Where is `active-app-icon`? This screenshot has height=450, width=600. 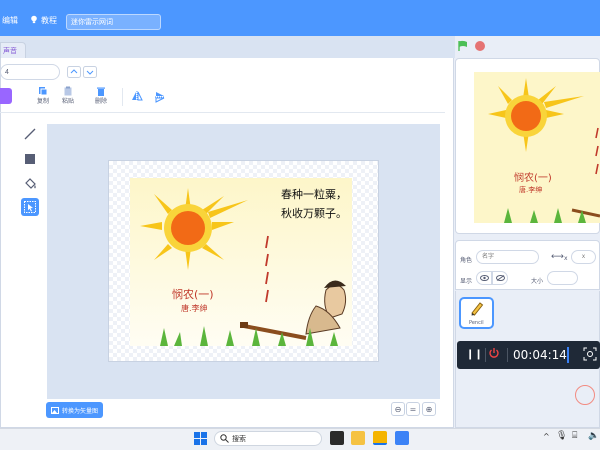
active-app-icon is located at coordinates (380, 438).